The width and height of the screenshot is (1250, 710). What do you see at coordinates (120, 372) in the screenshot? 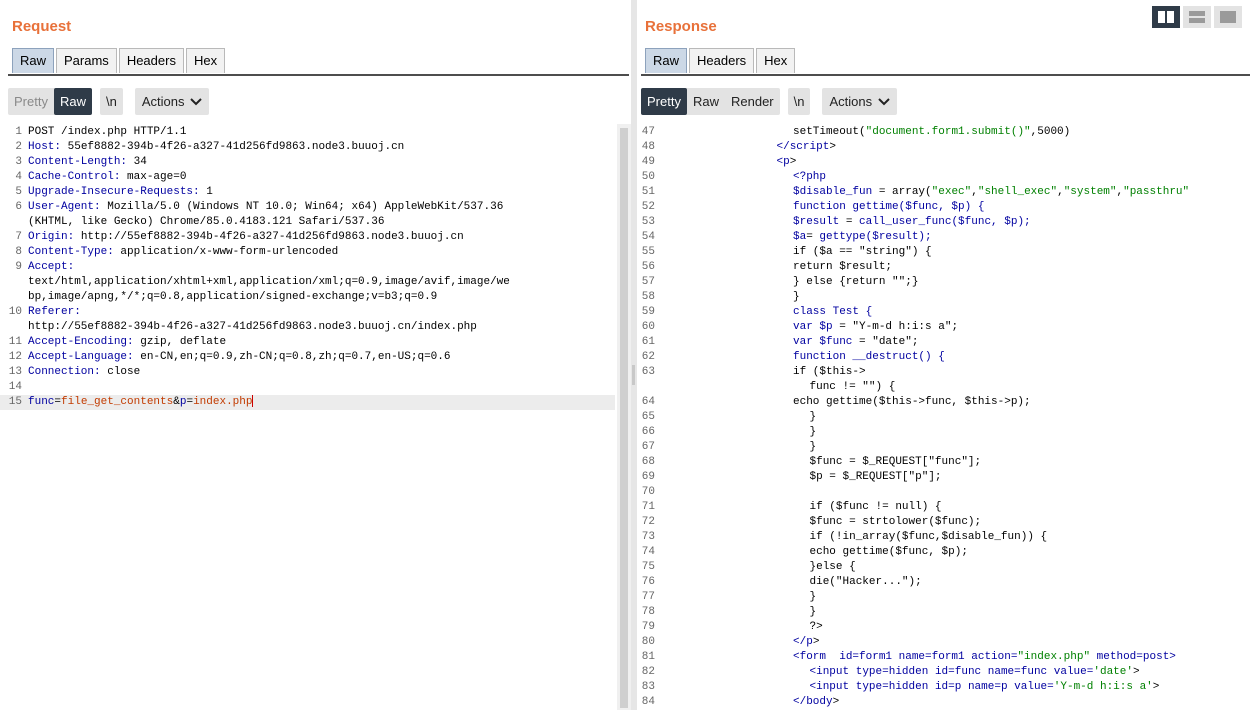
I see `code-token: close` at bounding box center [120, 372].